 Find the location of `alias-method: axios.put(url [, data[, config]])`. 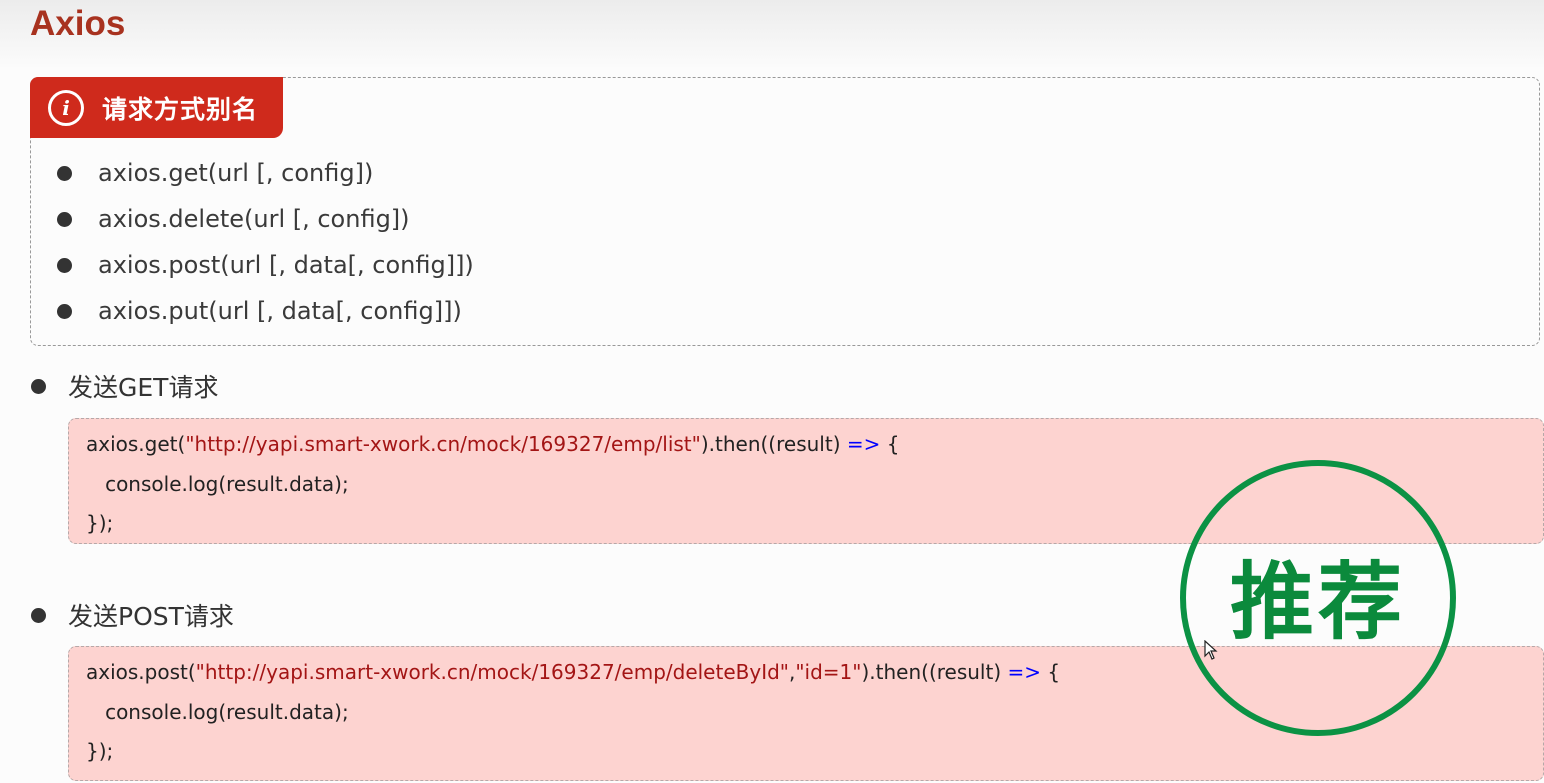

alias-method: axios.put(url [, data[, config]]) is located at coordinates (280, 311).